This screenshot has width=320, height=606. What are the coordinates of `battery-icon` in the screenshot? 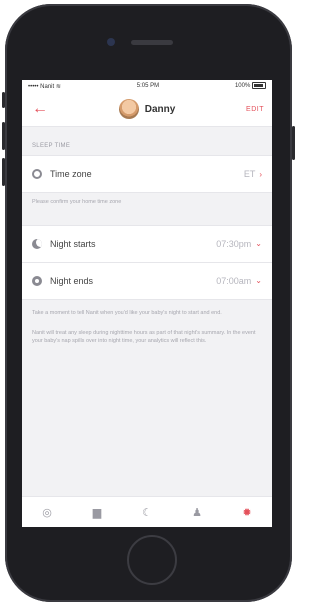 It's located at (259, 86).